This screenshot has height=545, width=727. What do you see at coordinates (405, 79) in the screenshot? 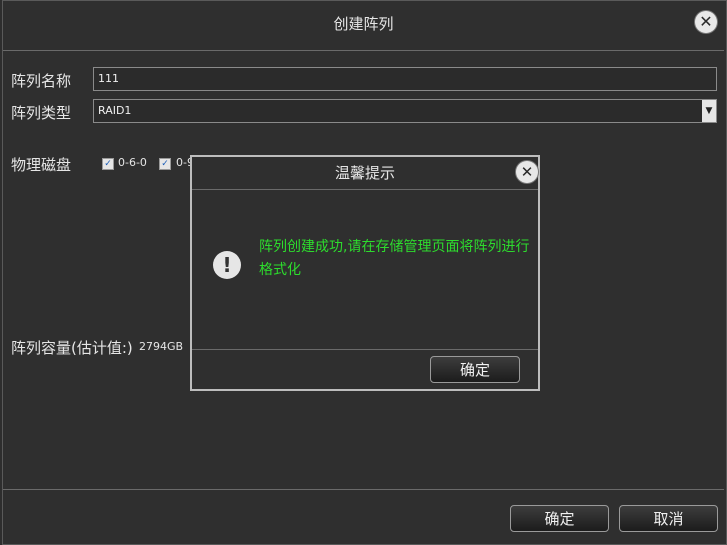
I see `array-name-input: 111` at bounding box center [405, 79].